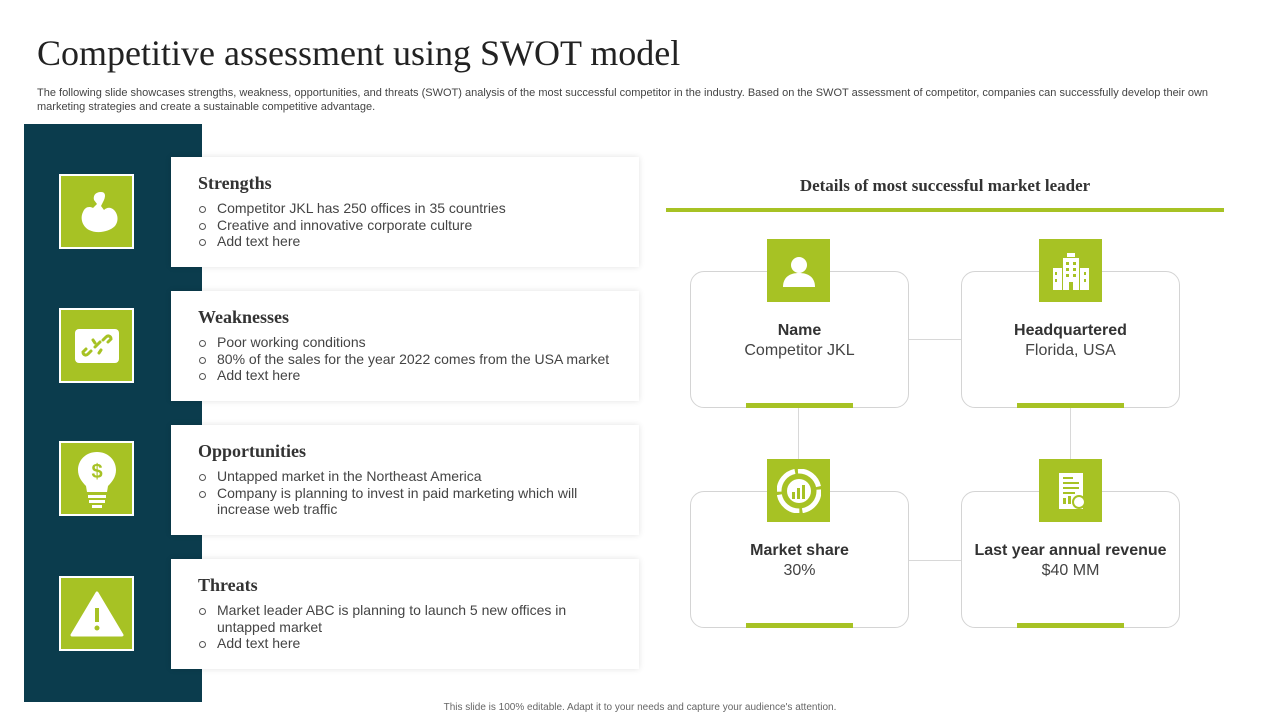  Describe the element at coordinates (1070, 570) in the screenshot. I see `annual-revenue-value: $40 MM` at that location.